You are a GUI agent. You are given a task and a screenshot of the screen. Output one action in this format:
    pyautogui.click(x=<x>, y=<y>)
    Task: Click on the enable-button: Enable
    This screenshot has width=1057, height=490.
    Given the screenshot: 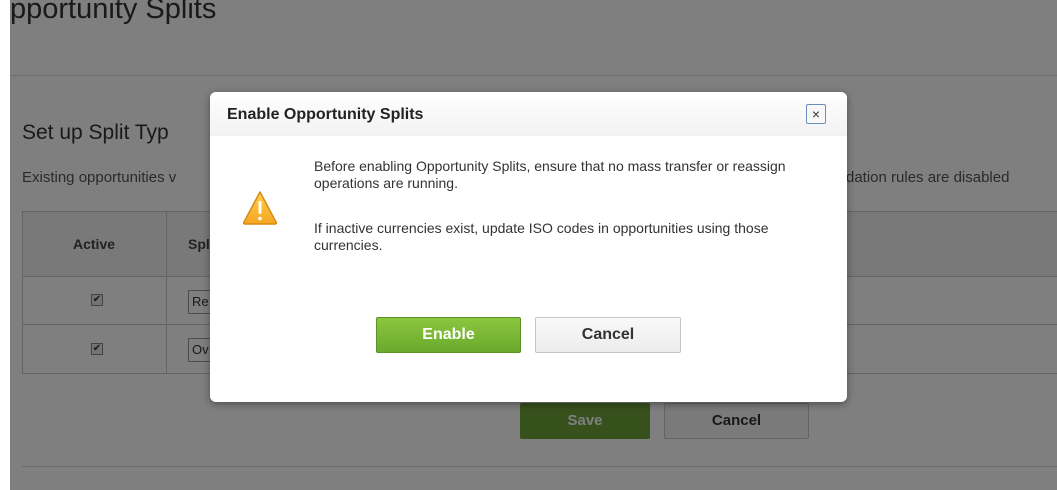 What is the action you would take?
    pyautogui.click(x=448, y=335)
    